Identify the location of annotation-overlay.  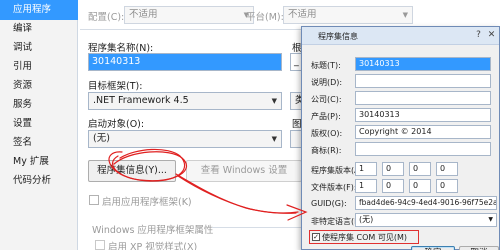
(208, 184).